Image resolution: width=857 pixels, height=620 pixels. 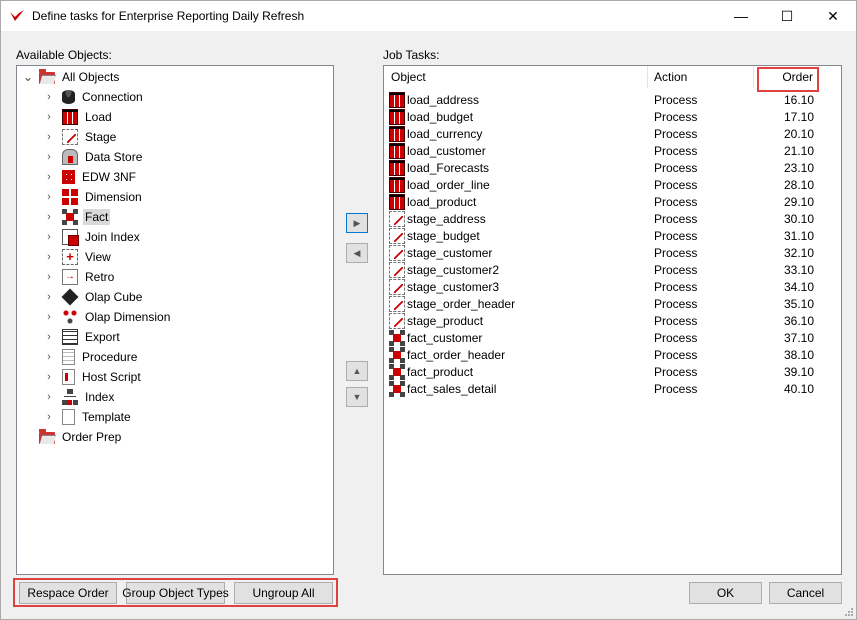 I want to click on move-up-button: ▲, so click(x=357, y=371).